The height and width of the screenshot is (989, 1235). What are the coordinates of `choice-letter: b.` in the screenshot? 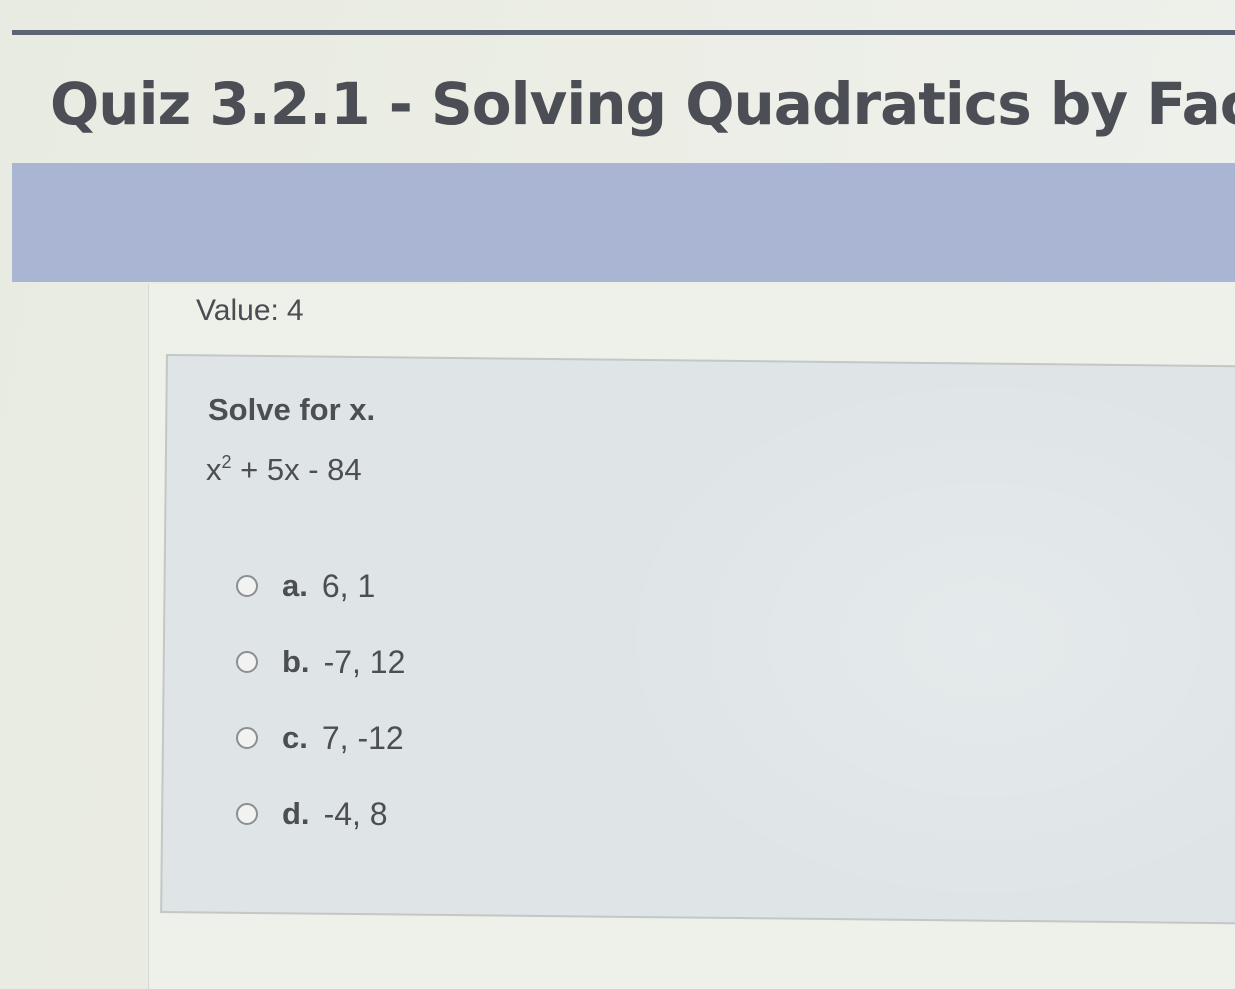 It's located at (296, 661).